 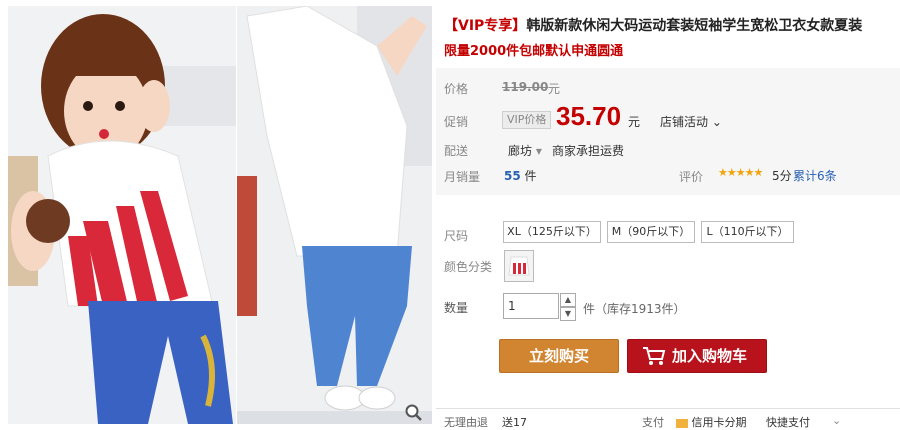 What do you see at coordinates (530, 176) in the screenshot?
I see `monthly-sales-unit: 件` at bounding box center [530, 176].